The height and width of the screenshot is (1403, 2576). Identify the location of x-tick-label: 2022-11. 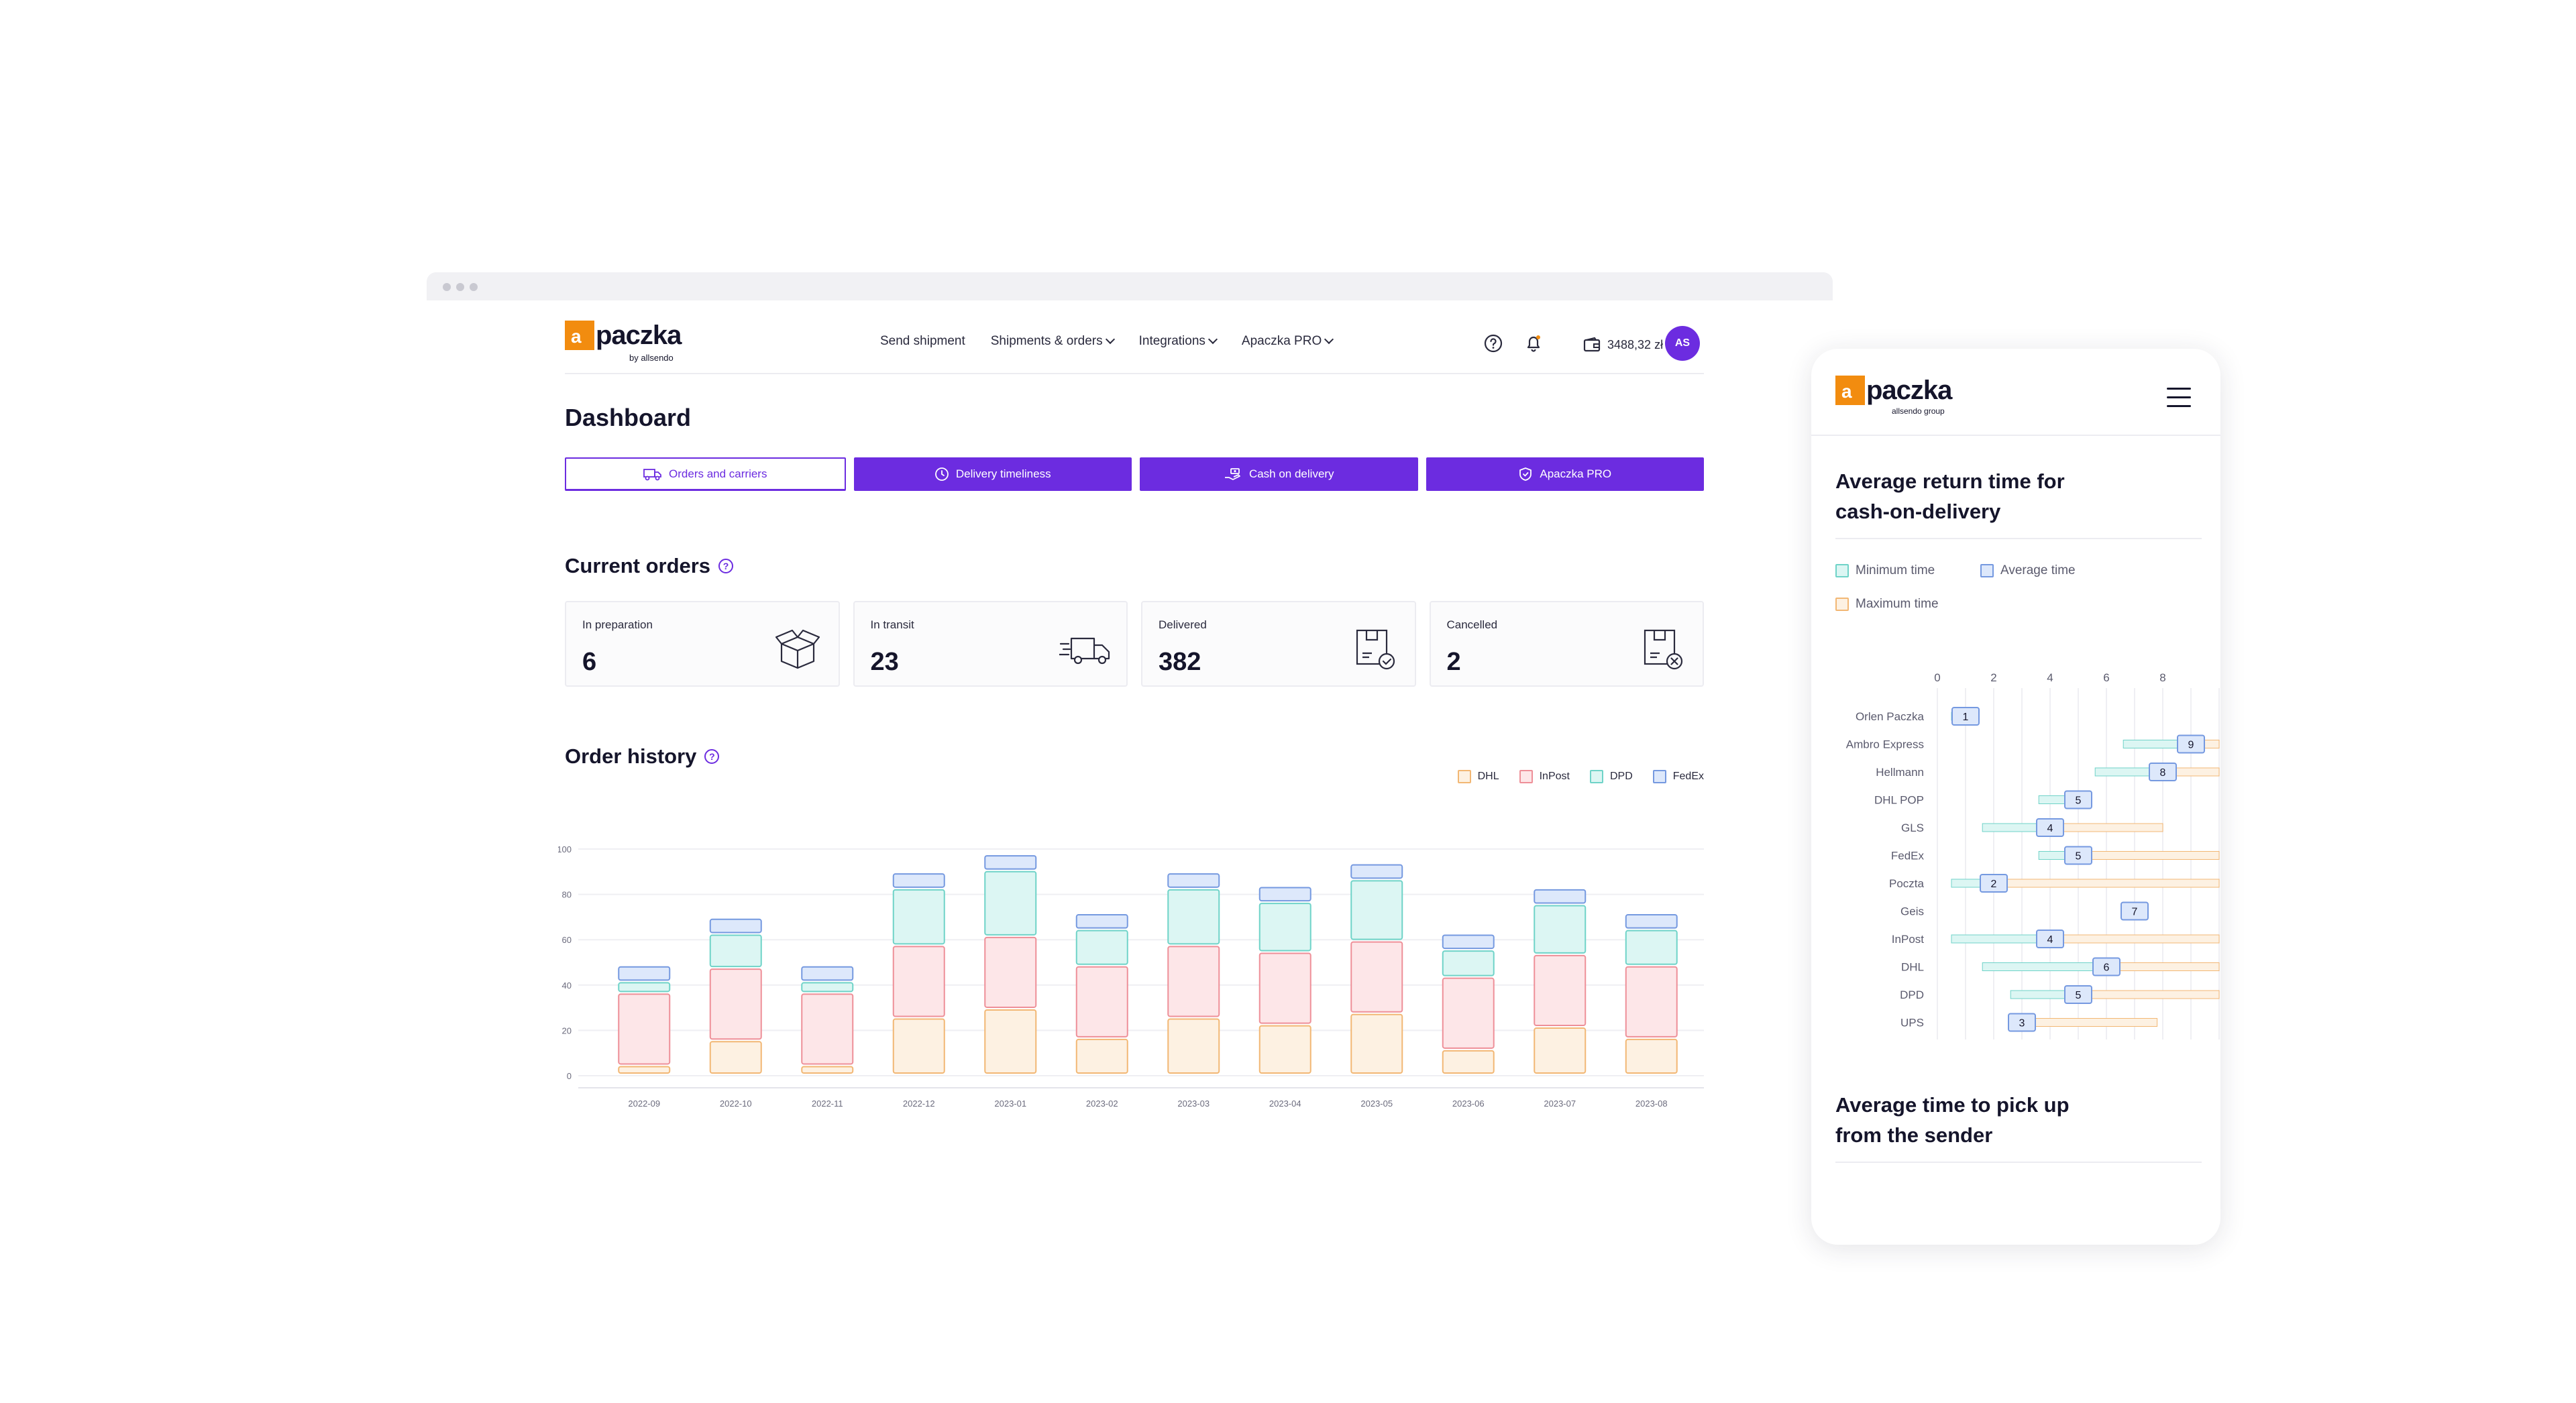
(827, 1104).